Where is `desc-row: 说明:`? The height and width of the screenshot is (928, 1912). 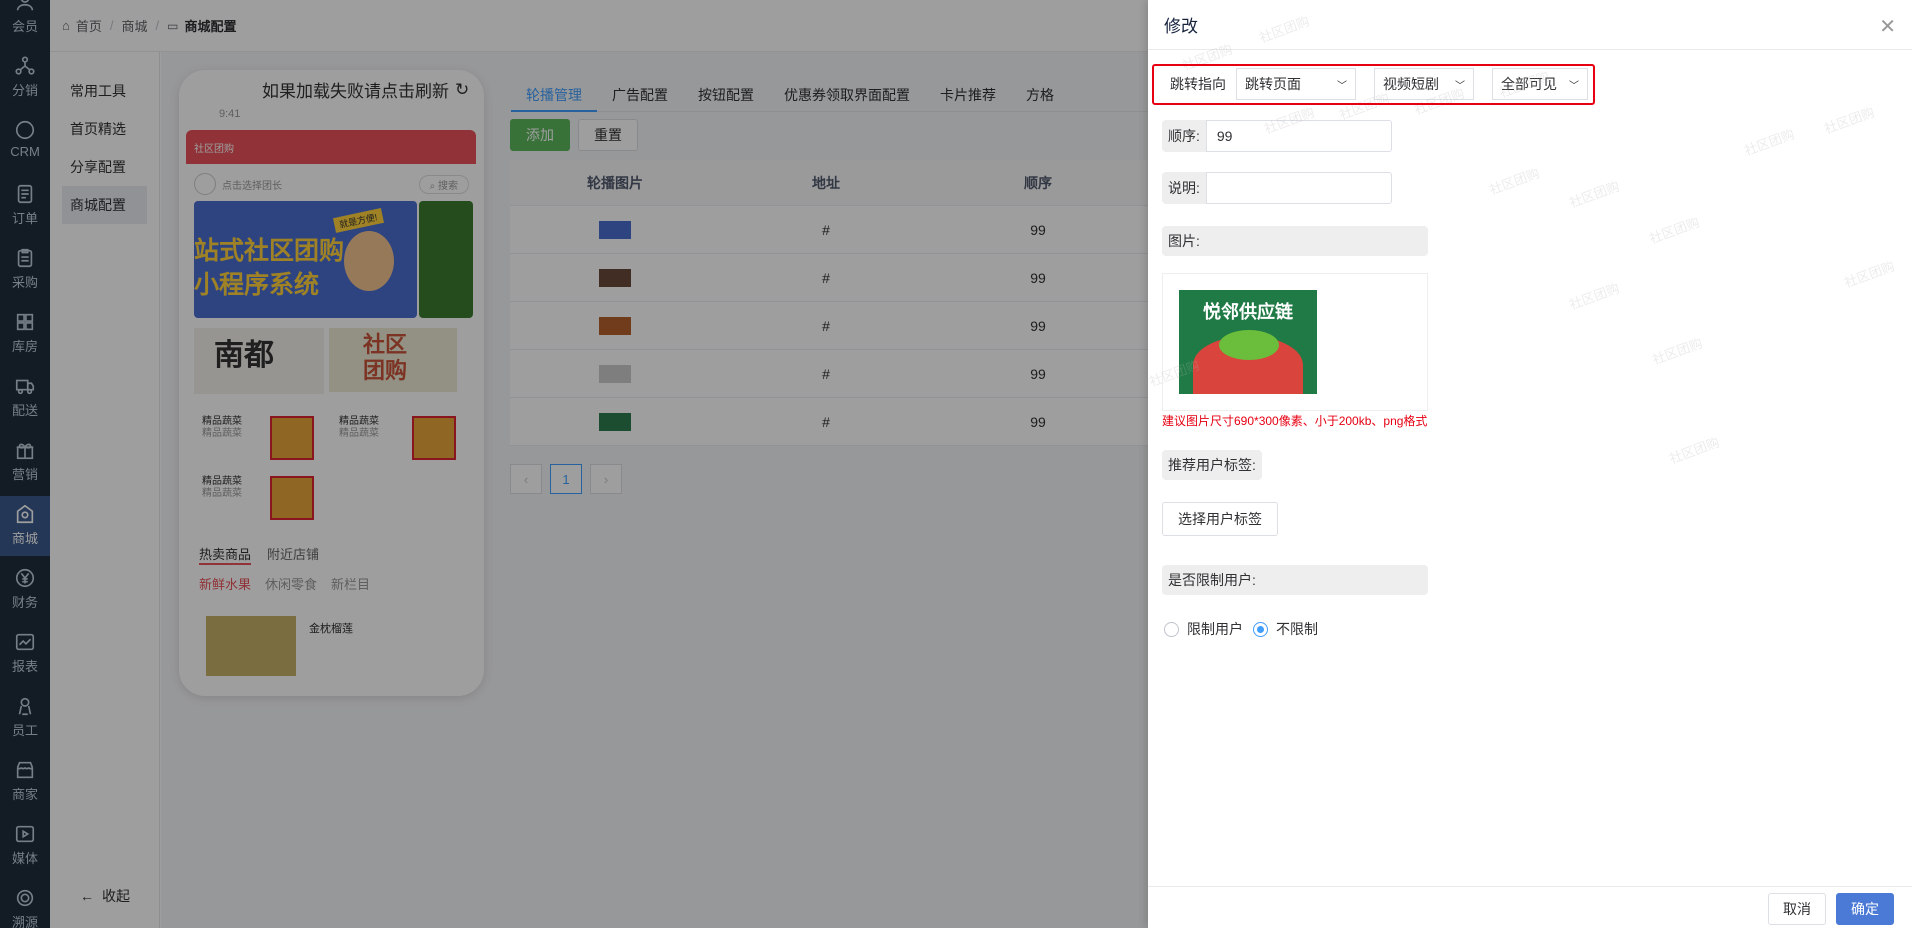
desc-row: 说明: is located at coordinates (1277, 188).